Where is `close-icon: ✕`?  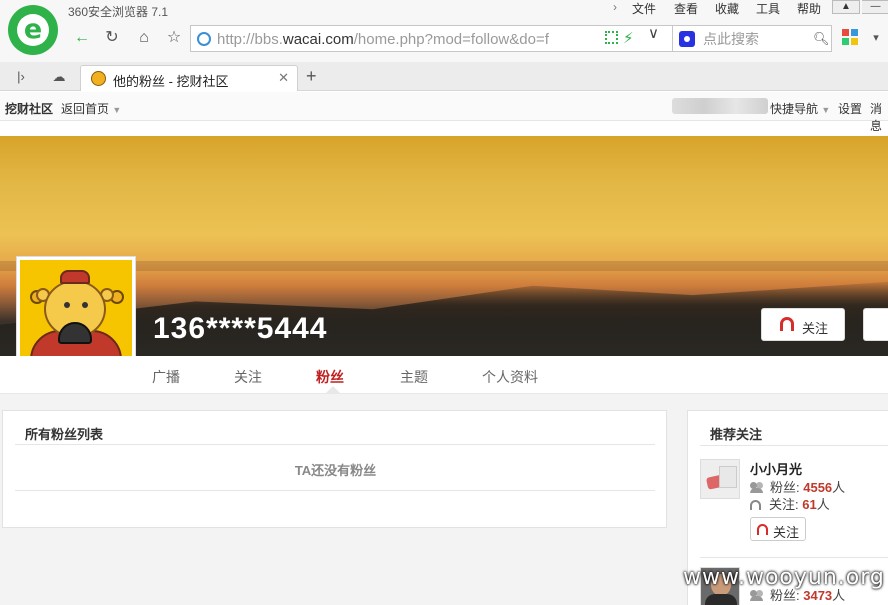 close-icon: ✕ is located at coordinates (283, 78).